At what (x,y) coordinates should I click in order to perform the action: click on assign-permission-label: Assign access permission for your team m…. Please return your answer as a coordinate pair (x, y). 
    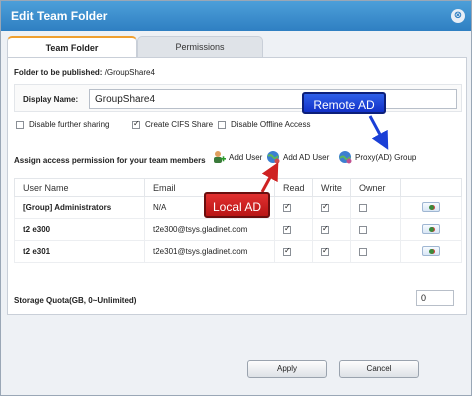
    Looking at the image, I should click on (110, 160).